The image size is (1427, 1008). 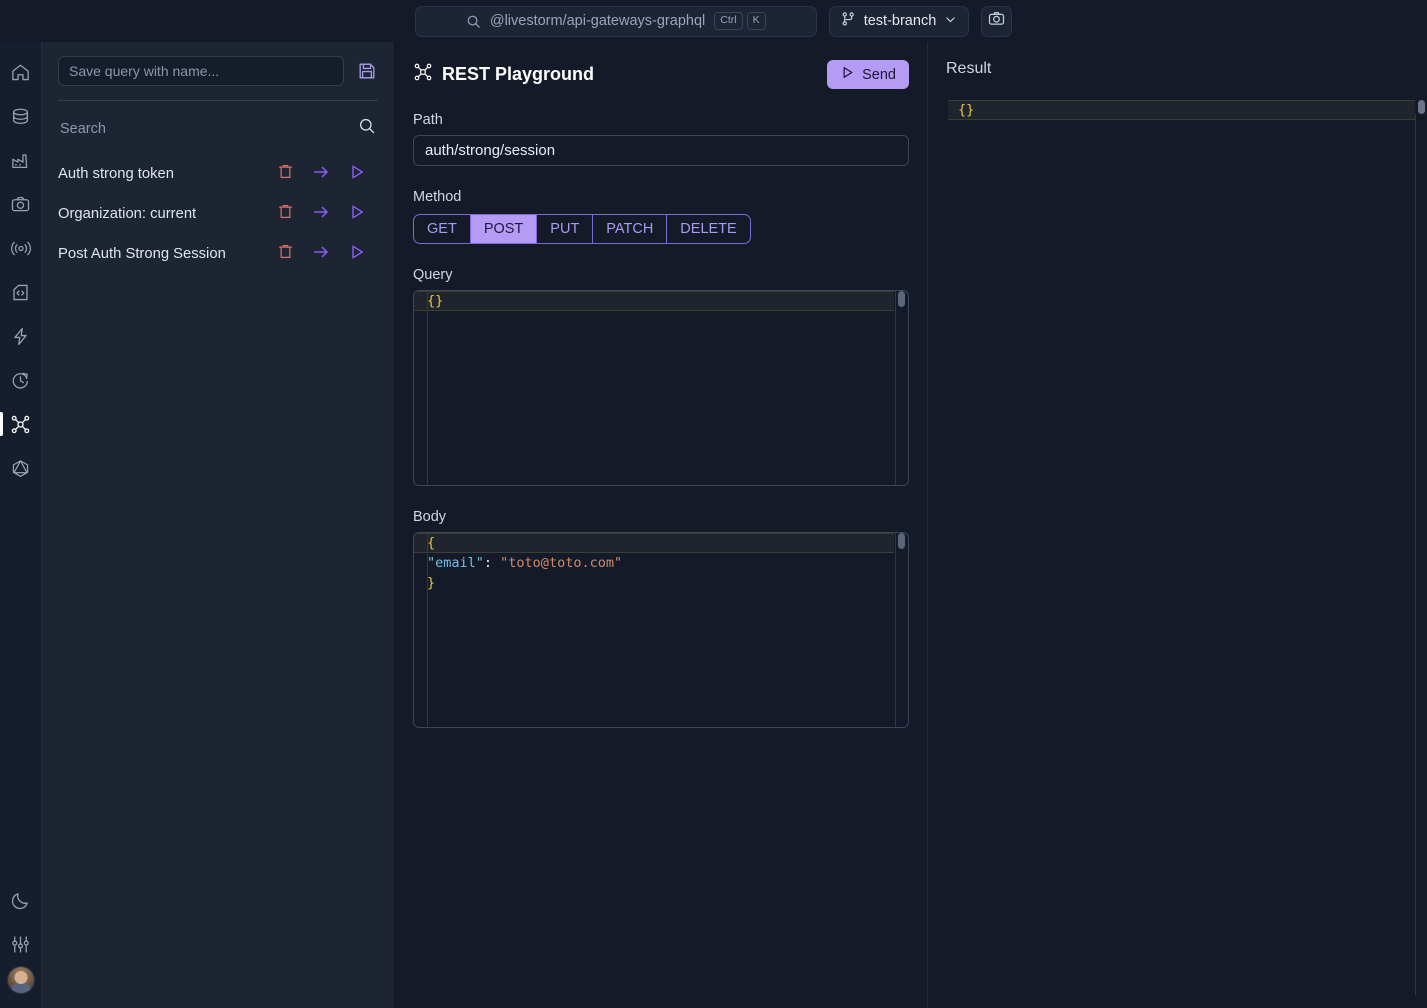 I want to click on body-editor: { "email": "toto@toto.com" }, so click(x=661, y=630).